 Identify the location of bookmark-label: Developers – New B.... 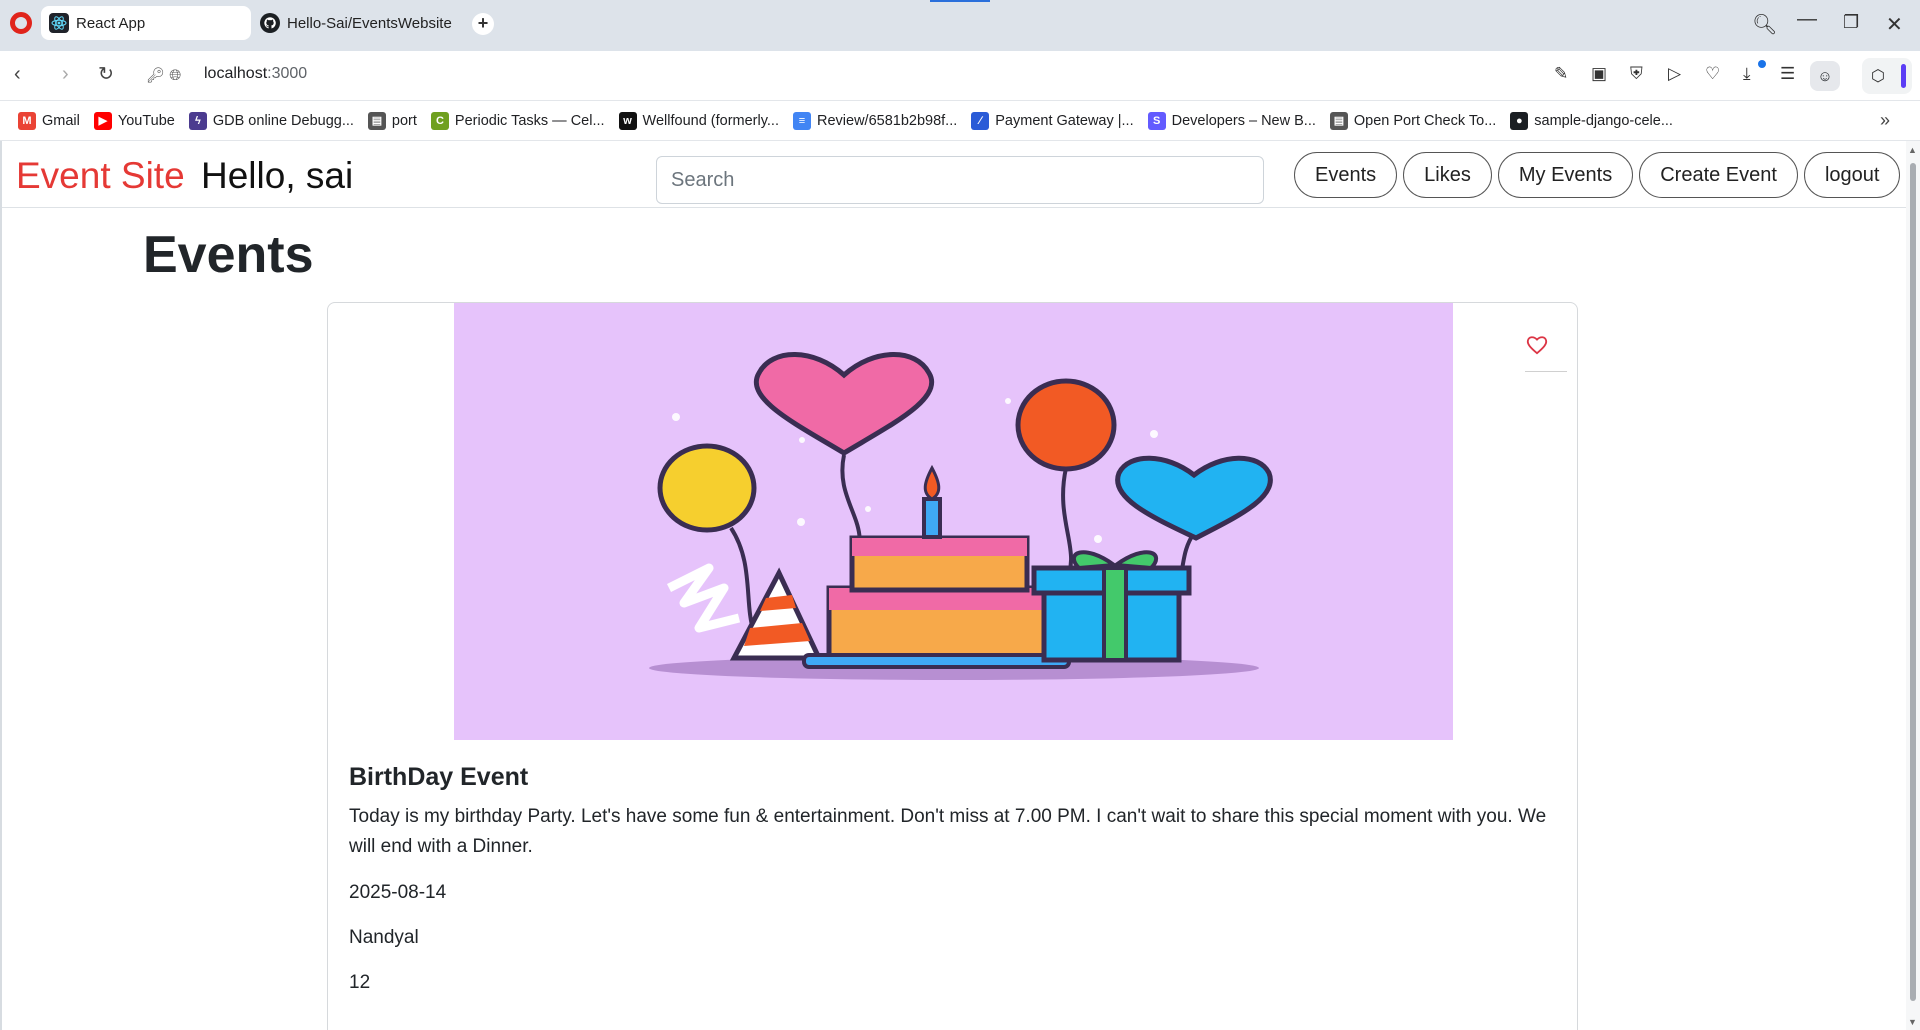
(1243, 120).